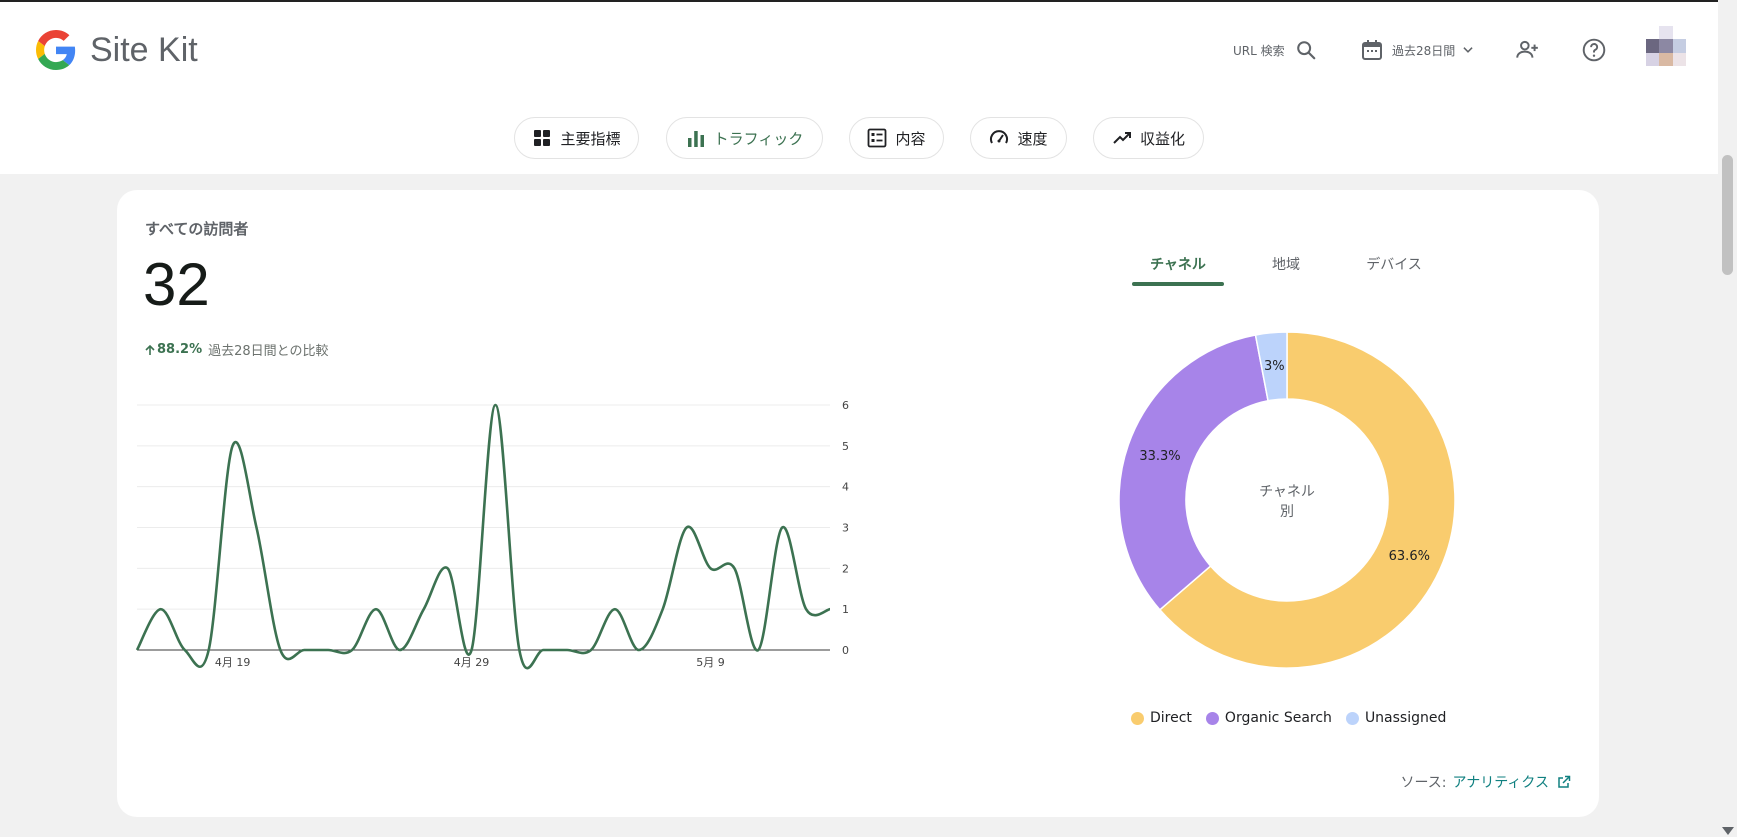 The height and width of the screenshot is (837, 1737). I want to click on nav-tab-content: 内容, so click(896, 138).